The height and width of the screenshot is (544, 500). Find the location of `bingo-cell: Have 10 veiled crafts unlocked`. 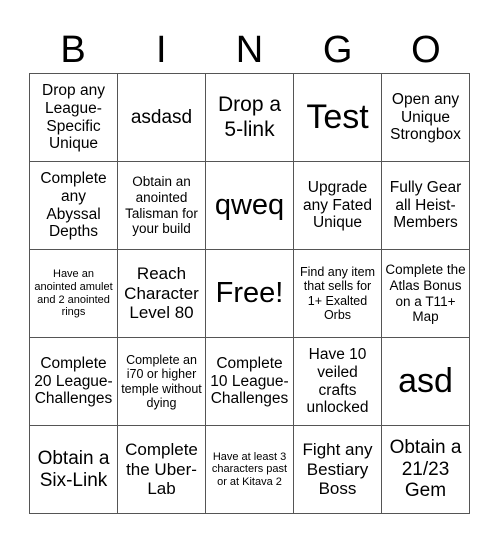

bingo-cell: Have 10 veiled crafts unlocked is located at coordinates (338, 382).